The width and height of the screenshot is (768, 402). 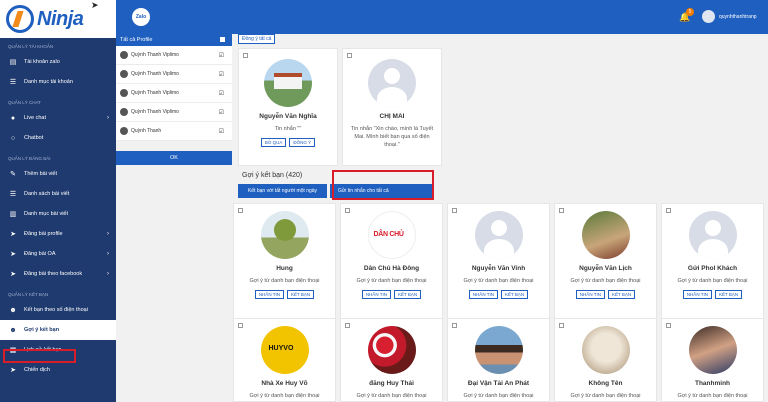 I want to click on sidebar-item-live-chat: ● Live chat ›, so click(x=58, y=118).